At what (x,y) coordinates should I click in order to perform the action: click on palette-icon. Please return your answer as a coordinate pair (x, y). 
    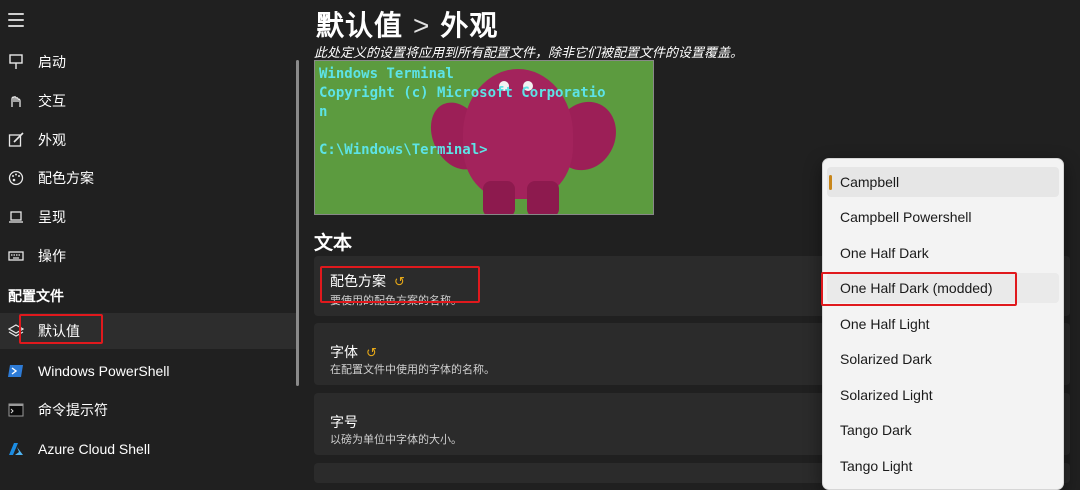
    Looking at the image, I should click on (16, 178).